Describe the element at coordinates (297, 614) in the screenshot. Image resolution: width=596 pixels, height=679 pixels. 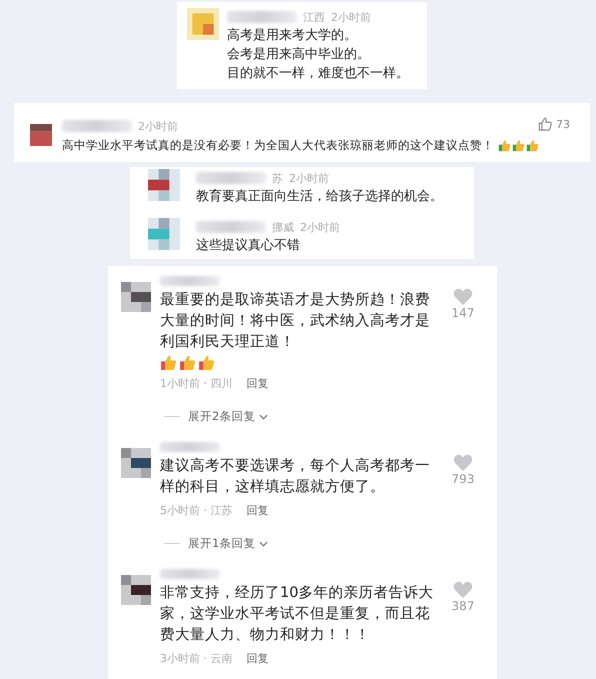
I see `comment-text: 非常支持，经历了10多年的亲历者告诉大家，这学业水平考试不但是重复，而且花费大量人力、物力和财力！！！` at that location.